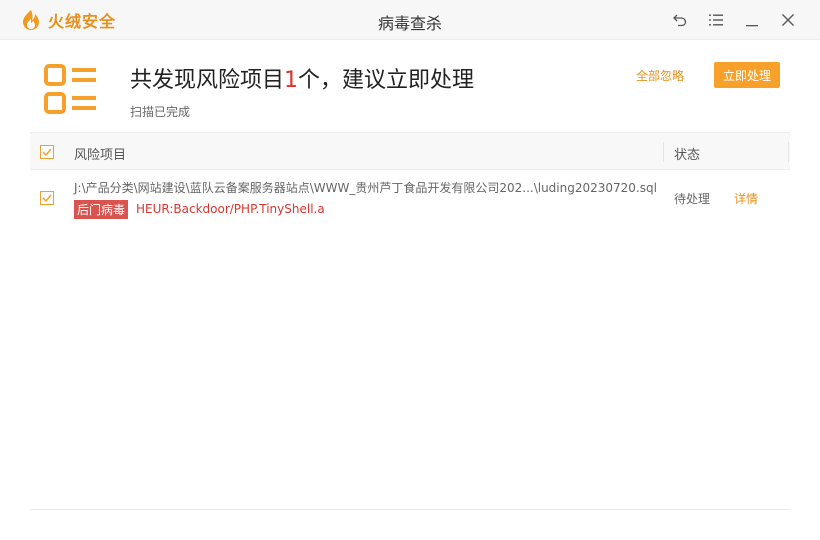 The image size is (820, 540). I want to click on headline-prefix: 共发现风险项目, so click(207, 80).